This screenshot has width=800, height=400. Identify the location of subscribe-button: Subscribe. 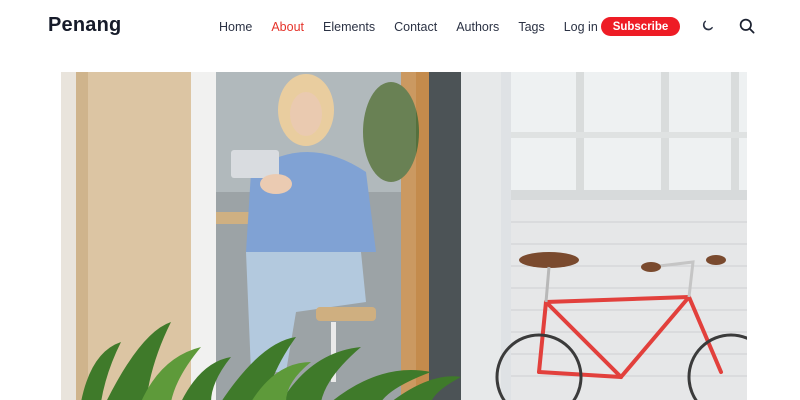
(640, 26).